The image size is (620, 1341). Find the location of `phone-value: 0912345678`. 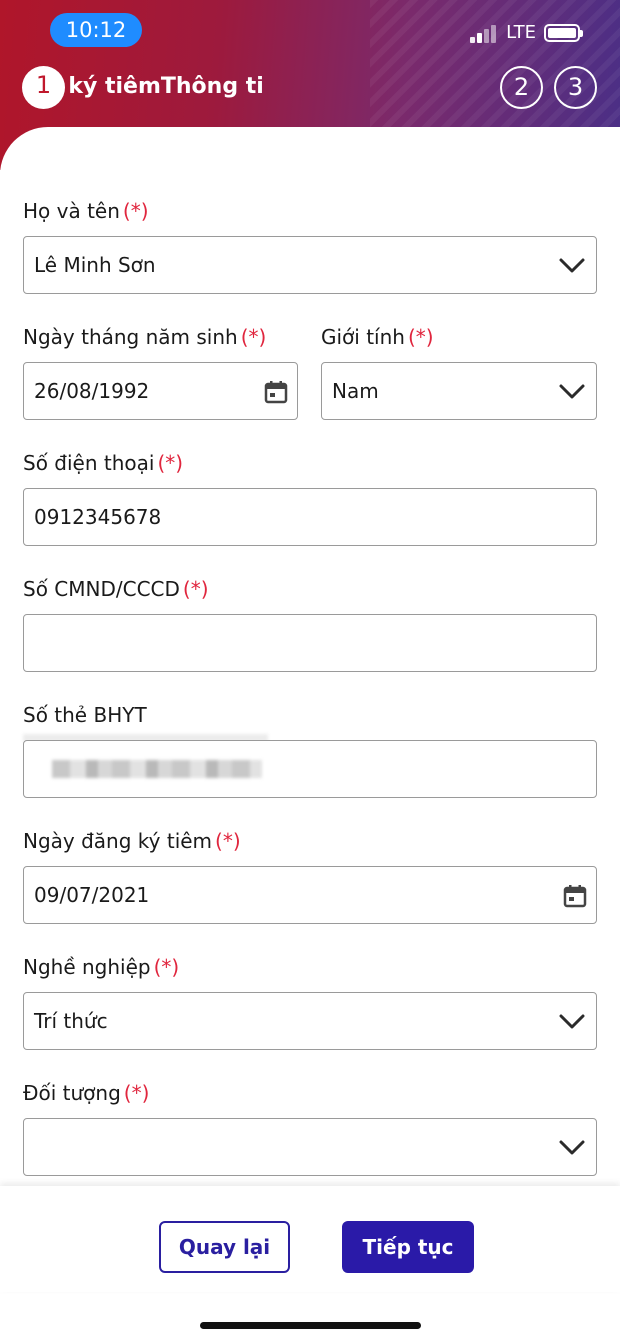

phone-value: 0912345678 is located at coordinates (98, 517).